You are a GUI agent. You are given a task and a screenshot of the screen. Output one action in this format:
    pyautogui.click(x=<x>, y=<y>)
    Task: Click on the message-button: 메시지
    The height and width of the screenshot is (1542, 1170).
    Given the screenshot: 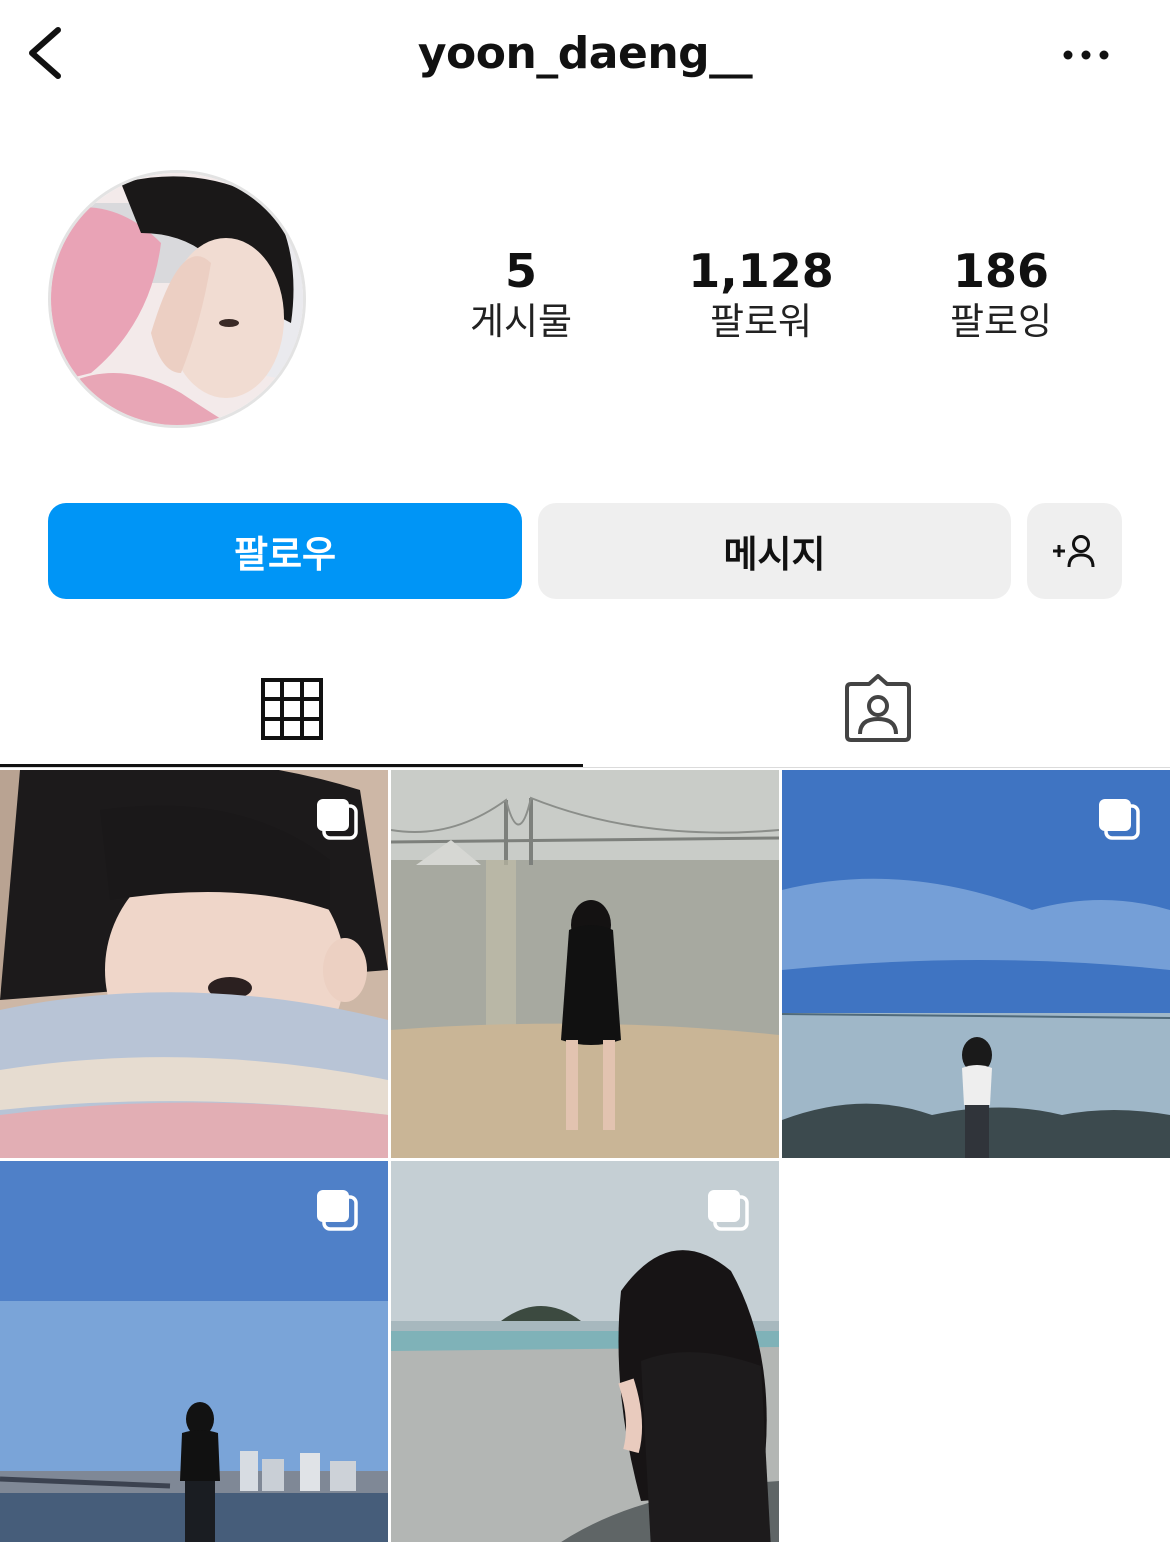 What is the action you would take?
    pyautogui.click(x=774, y=551)
    